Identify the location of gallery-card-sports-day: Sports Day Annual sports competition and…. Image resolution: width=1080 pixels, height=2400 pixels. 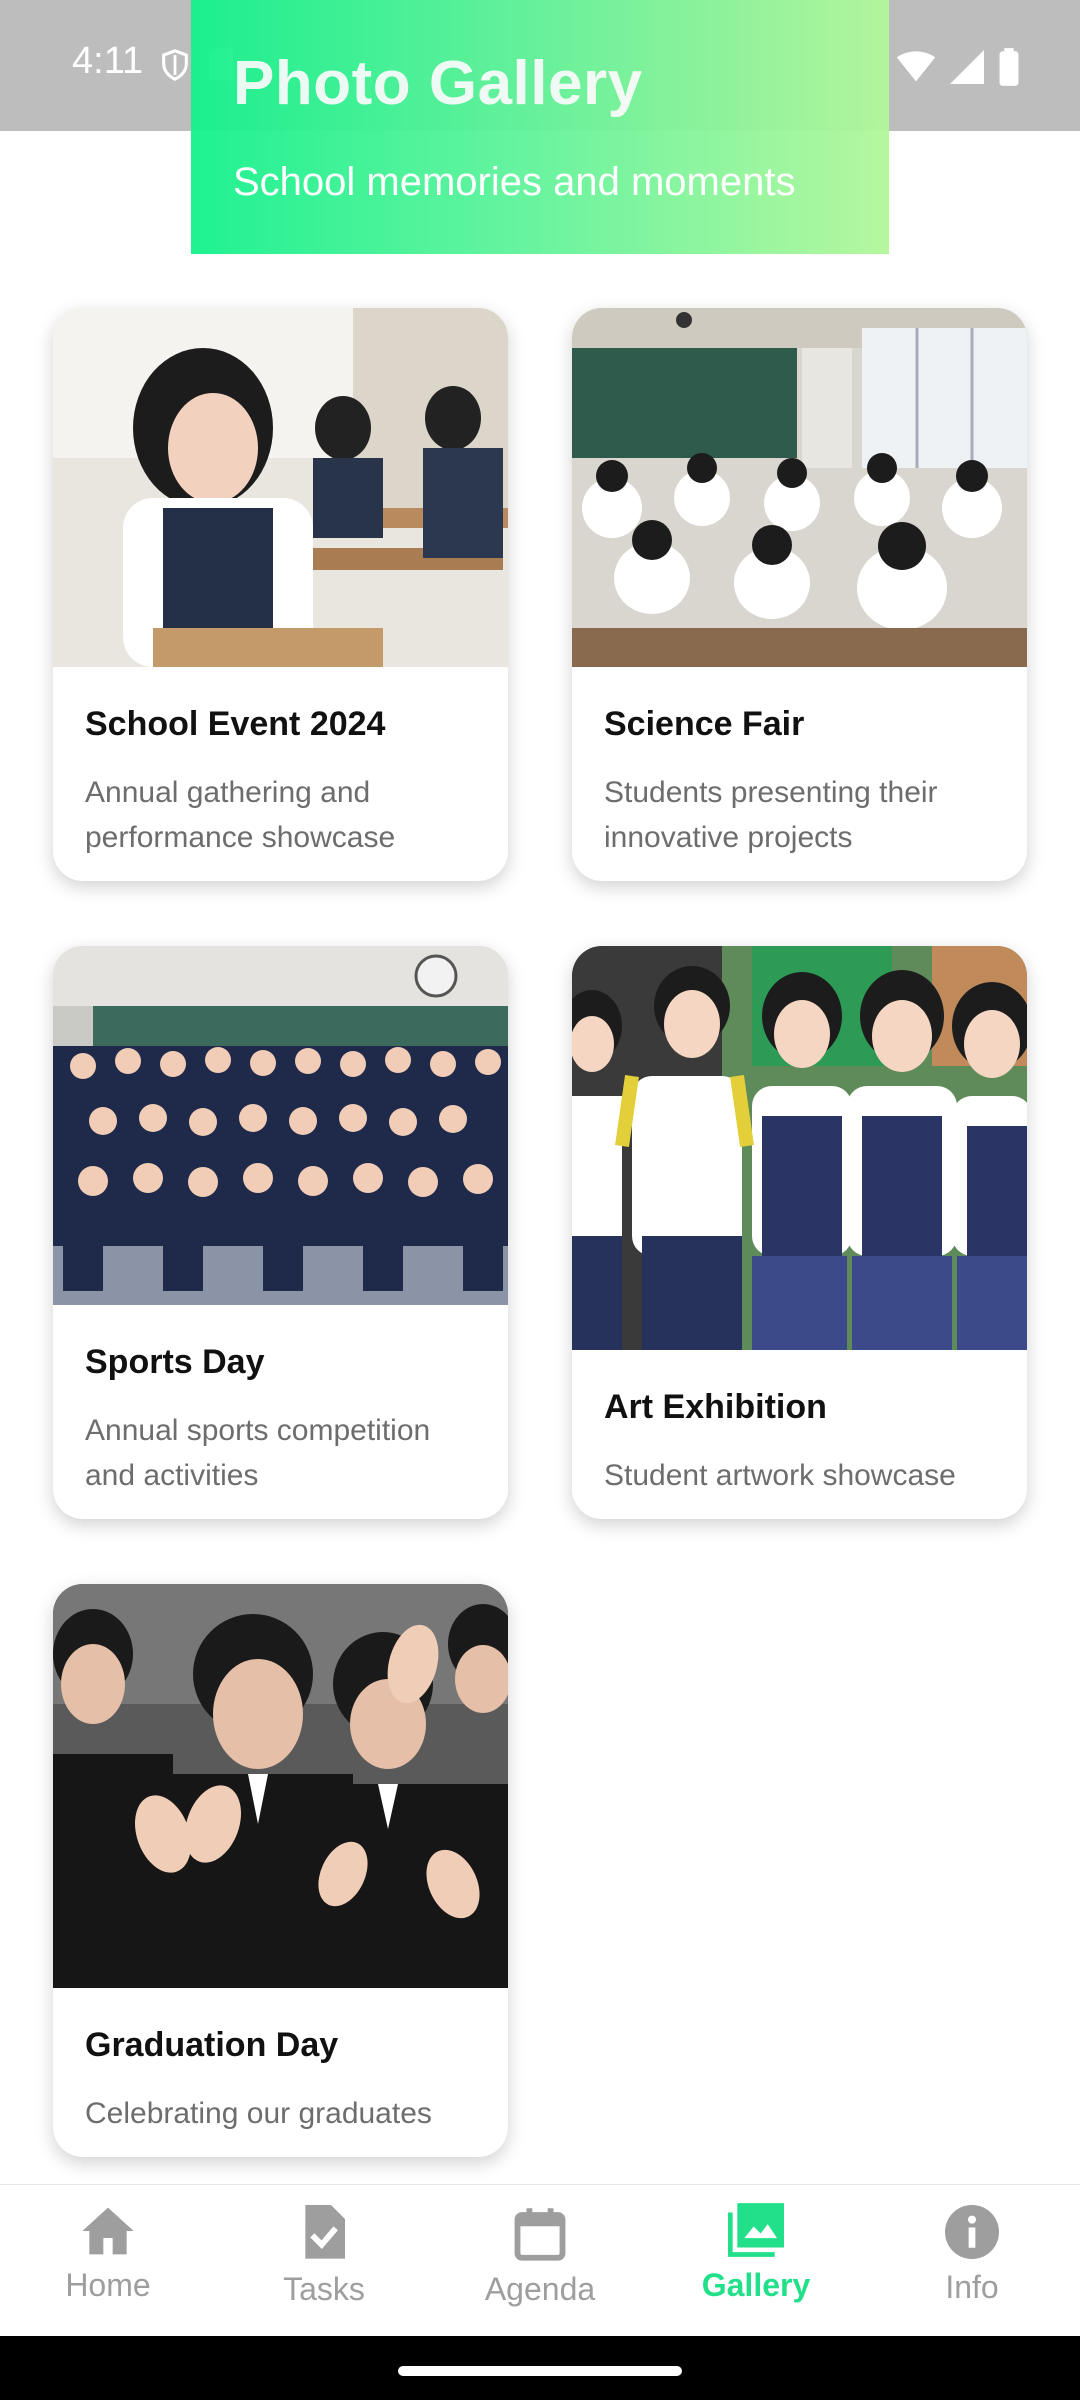
(280, 1232).